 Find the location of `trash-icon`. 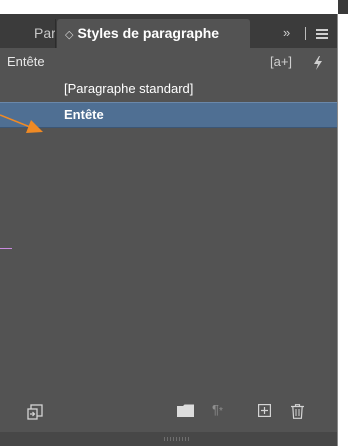

trash-icon is located at coordinates (297, 411).